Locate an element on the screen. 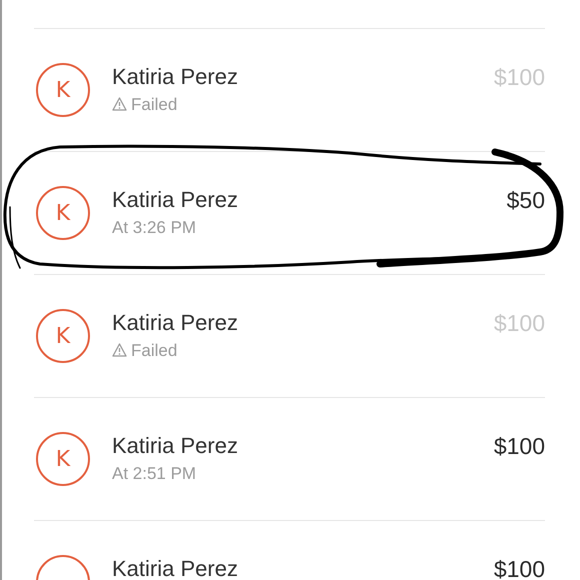 Image resolution: width=580 pixels, height=580 pixels. timestamp: At 3:26 PM is located at coordinates (154, 227).